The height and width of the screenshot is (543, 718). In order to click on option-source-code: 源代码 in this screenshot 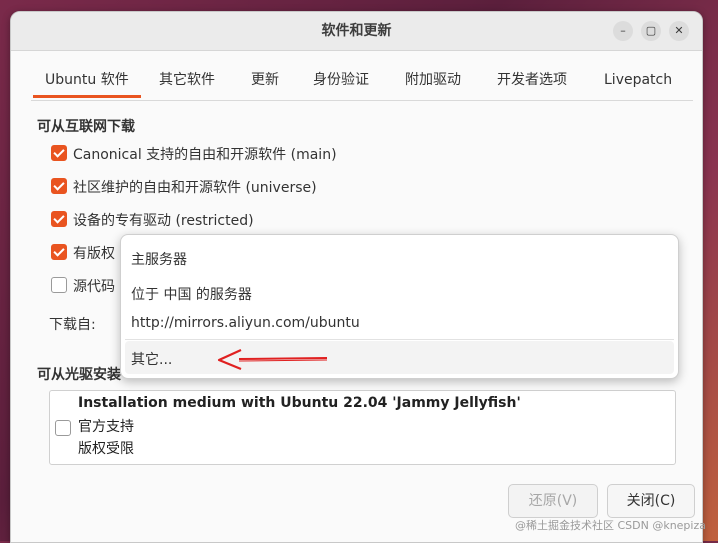, I will do `click(83, 287)`.